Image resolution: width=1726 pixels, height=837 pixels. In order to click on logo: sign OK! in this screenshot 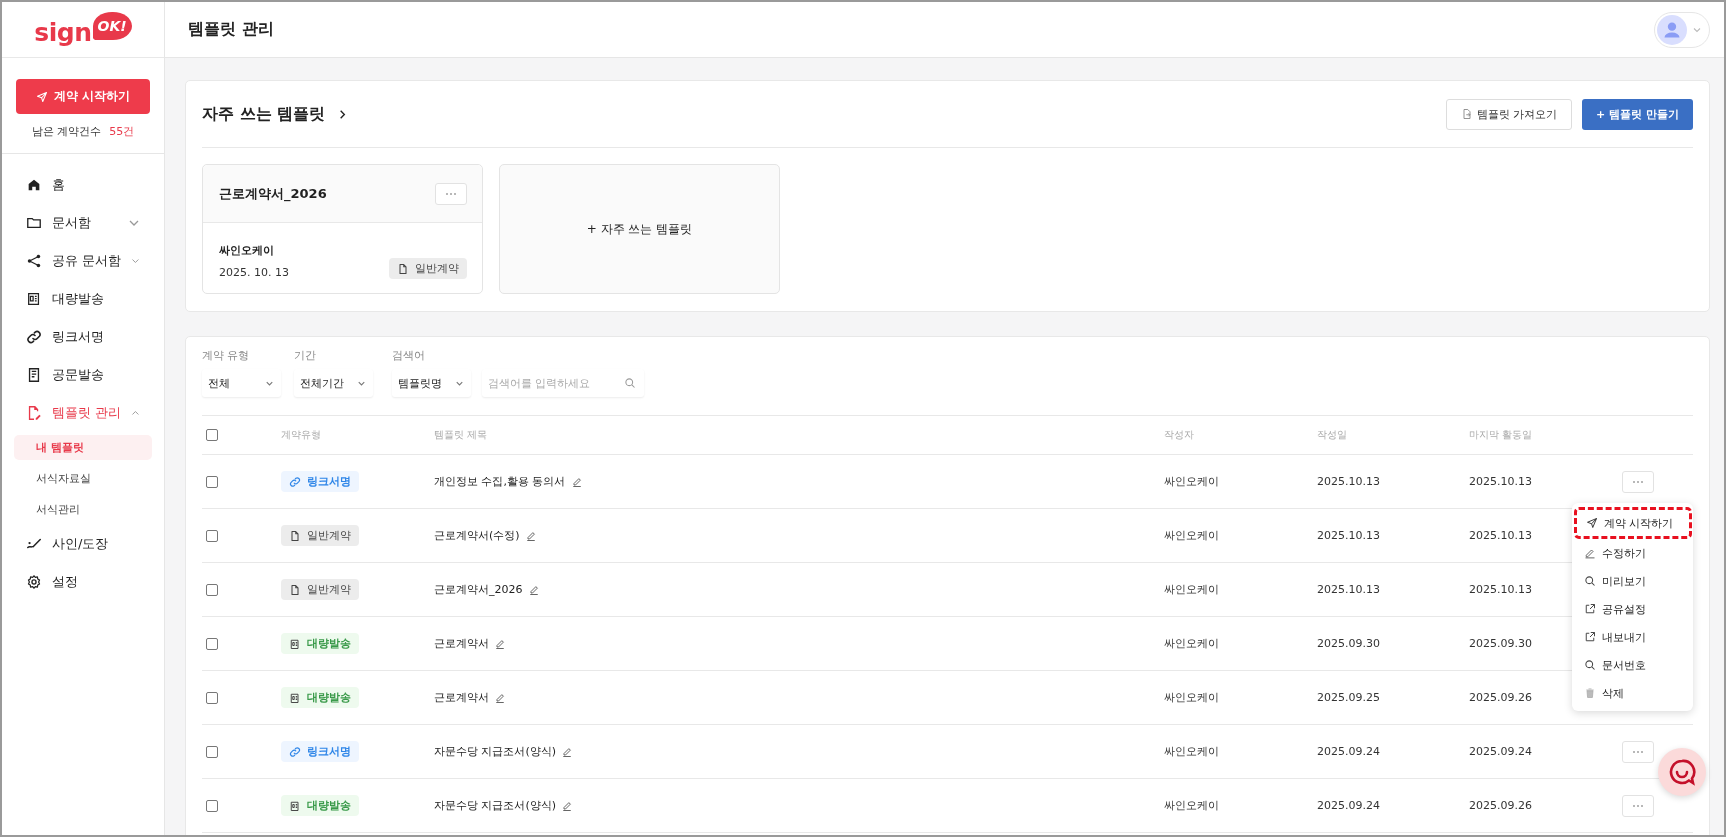, I will do `click(83, 29)`.